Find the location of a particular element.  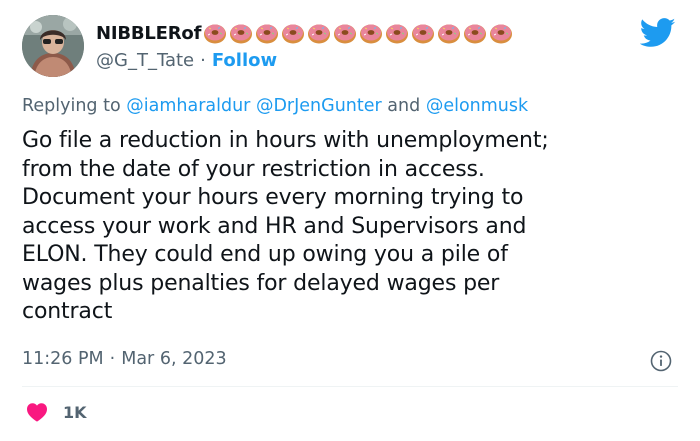

display-name-row: NIBBLERof is located at coordinates (305, 33).